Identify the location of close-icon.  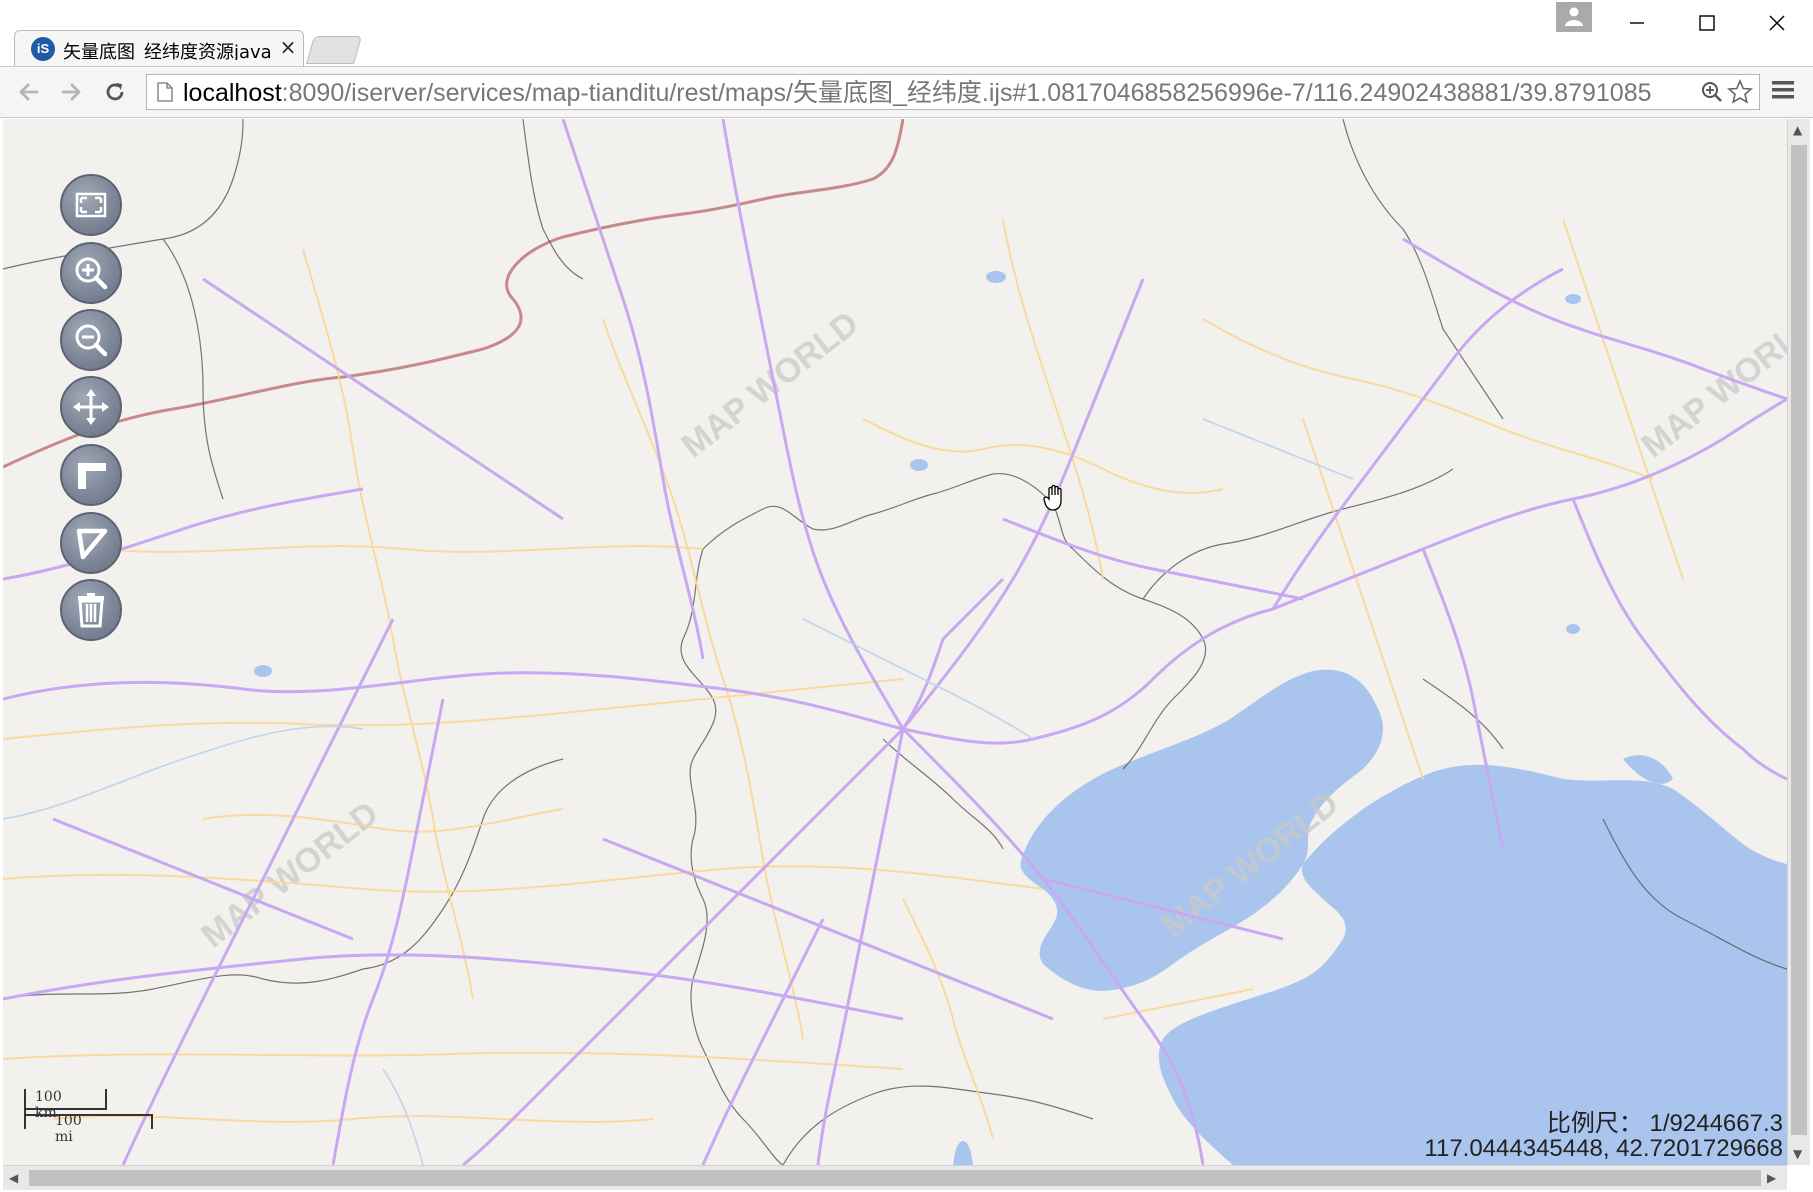
(1777, 23).